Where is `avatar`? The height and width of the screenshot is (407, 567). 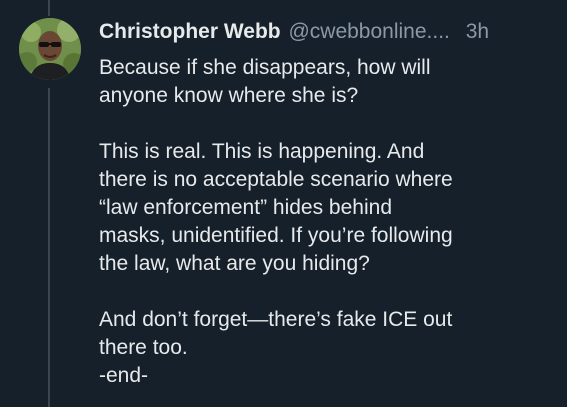
avatar is located at coordinates (50, 49).